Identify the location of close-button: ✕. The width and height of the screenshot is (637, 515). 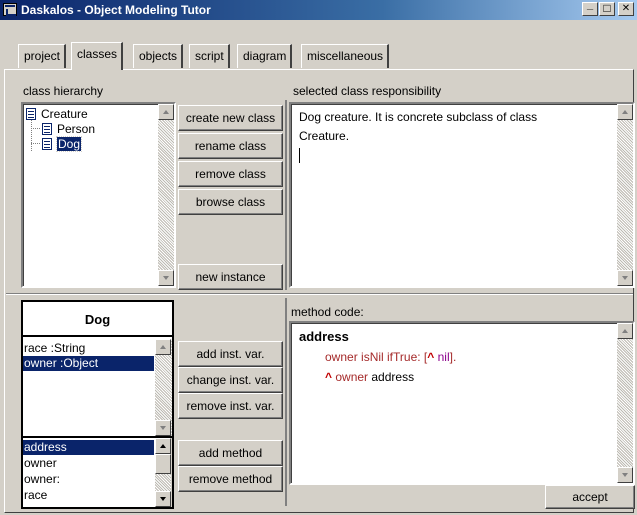
(626, 9).